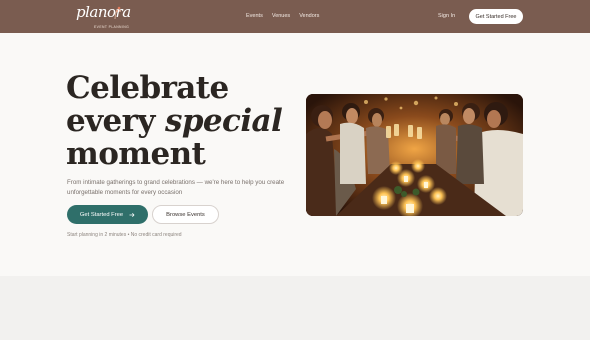 The image size is (590, 340). What do you see at coordinates (132, 214) in the screenshot?
I see `arrow-right-icon` at bounding box center [132, 214].